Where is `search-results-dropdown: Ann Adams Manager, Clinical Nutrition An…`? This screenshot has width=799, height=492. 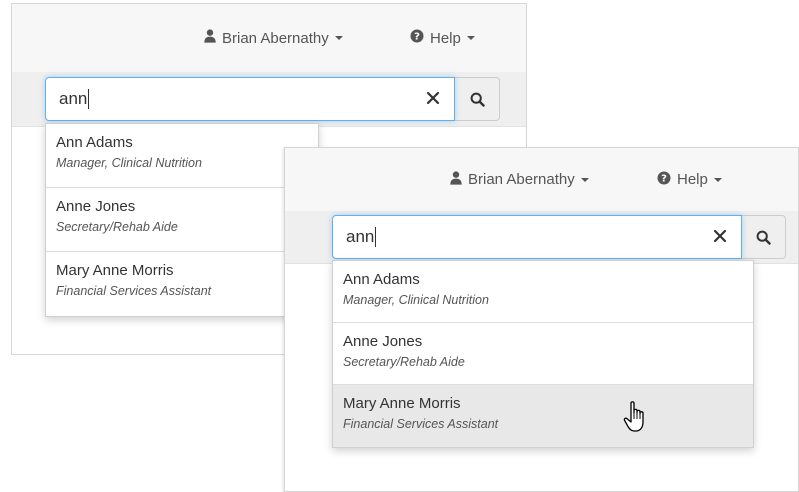
search-results-dropdown: Ann Adams Manager, Clinical Nutrition An… is located at coordinates (182, 220).